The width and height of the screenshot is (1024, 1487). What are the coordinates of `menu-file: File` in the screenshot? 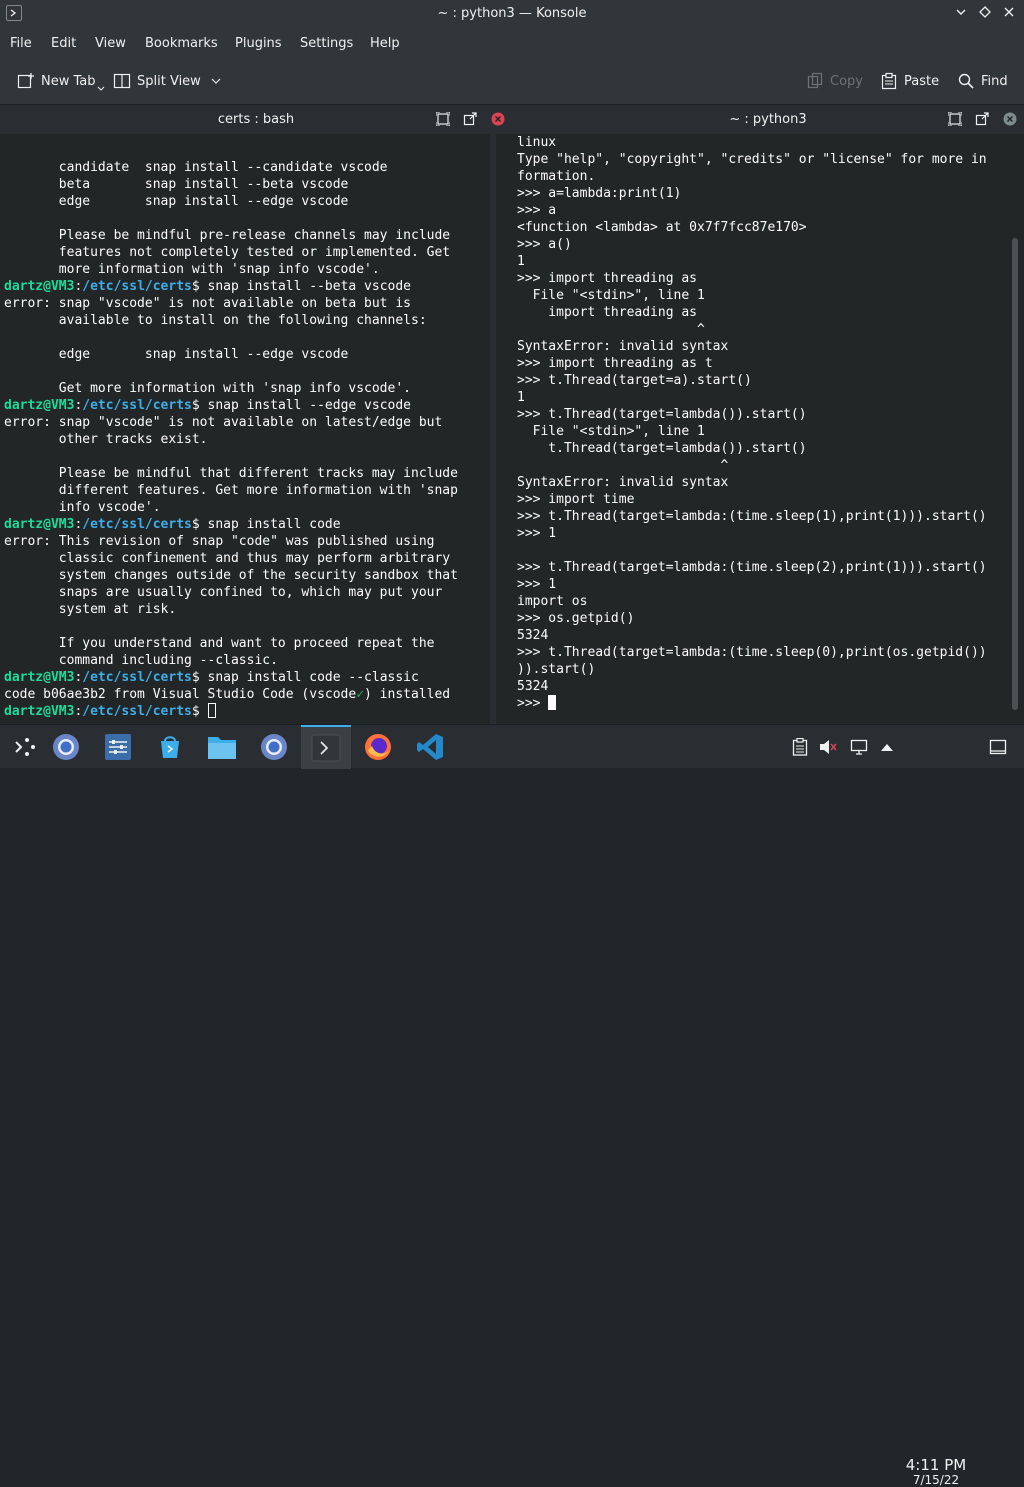 It's located at (21, 43).